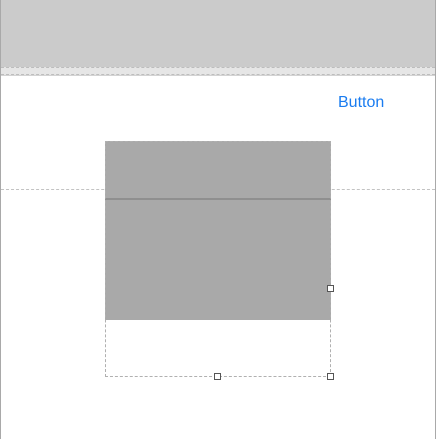 Image resolution: width=436 pixels, height=439 pixels. What do you see at coordinates (361, 103) in the screenshot?
I see `header-button: Button` at bounding box center [361, 103].